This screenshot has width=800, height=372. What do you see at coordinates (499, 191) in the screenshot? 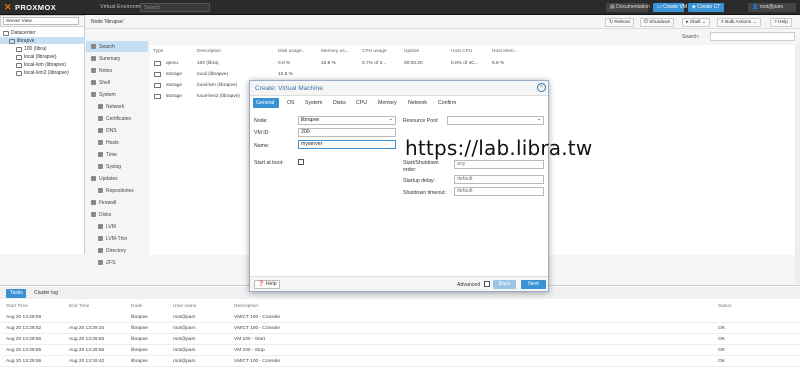
I see `shutdown-timeout-input: default` at bounding box center [499, 191].